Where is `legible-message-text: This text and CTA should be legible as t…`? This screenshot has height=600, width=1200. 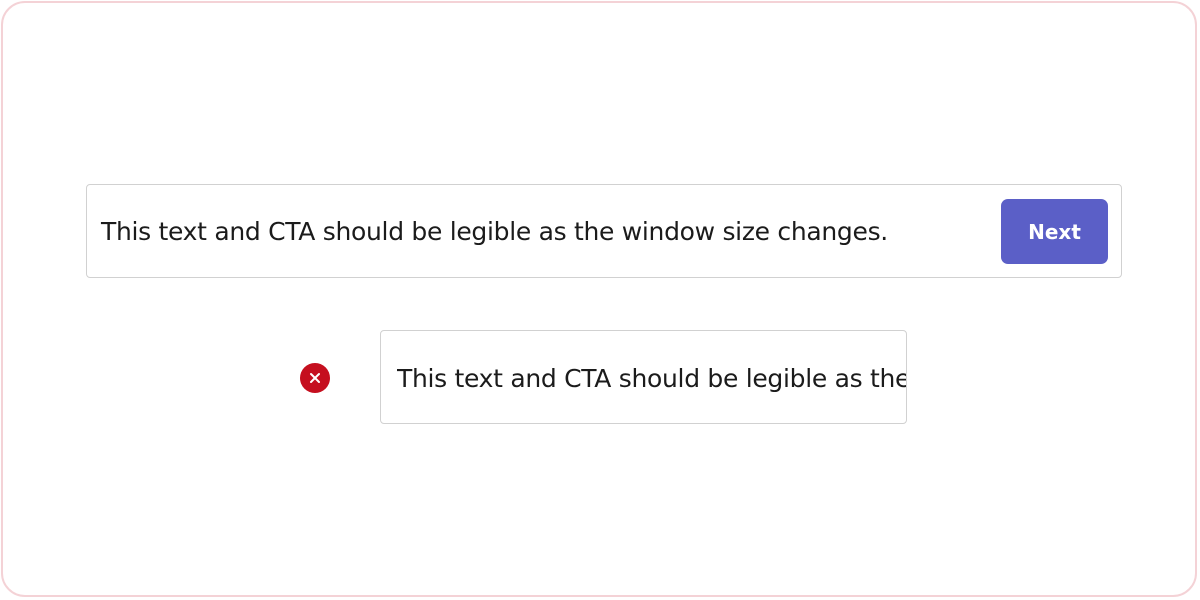 legible-message-text: This text and CTA should be legible as t… is located at coordinates (494, 231).